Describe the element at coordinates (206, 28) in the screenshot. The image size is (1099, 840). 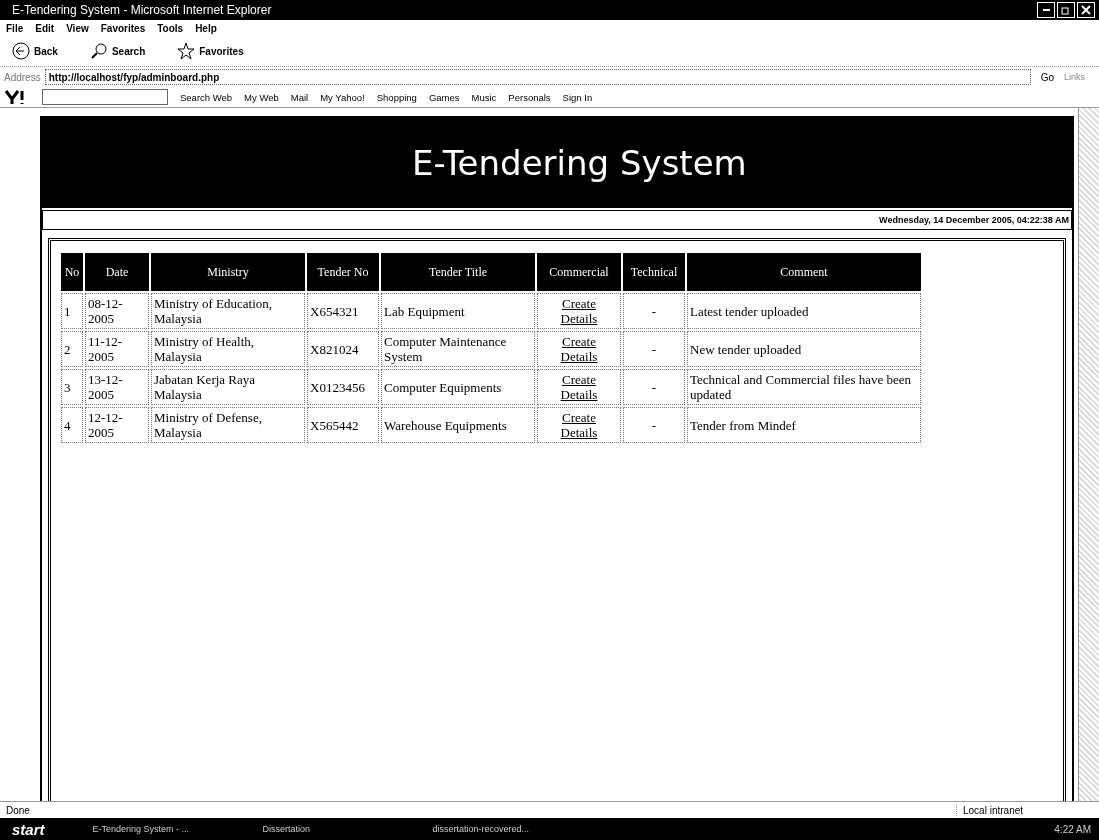
I see `menu-item: Help` at that location.